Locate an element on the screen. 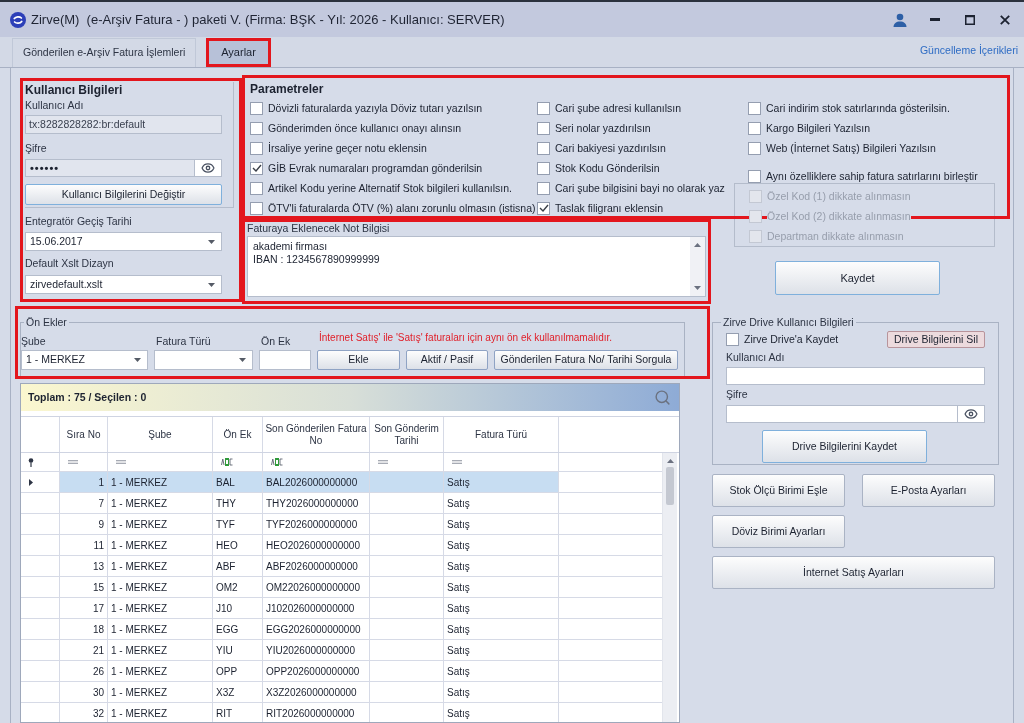 This screenshot has height=723, width=1024. checkbox-label: Özel Kod (2) dikkate alınmasın is located at coordinates (839, 216).